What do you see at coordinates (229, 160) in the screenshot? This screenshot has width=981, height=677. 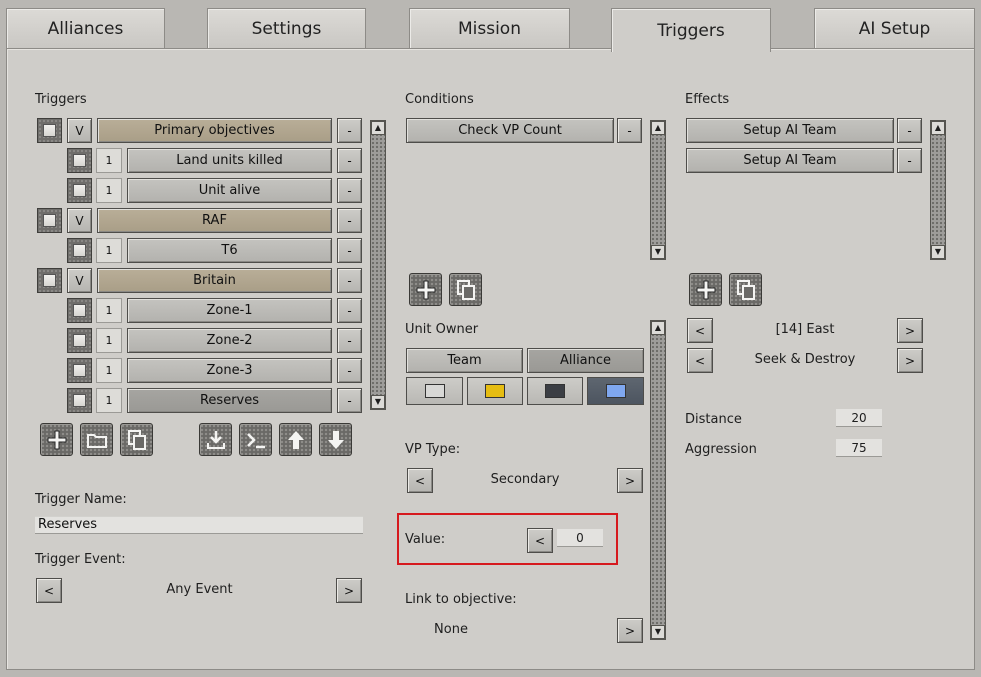 I see `trigger-item: Land units killed` at bounding box center [229, 160].